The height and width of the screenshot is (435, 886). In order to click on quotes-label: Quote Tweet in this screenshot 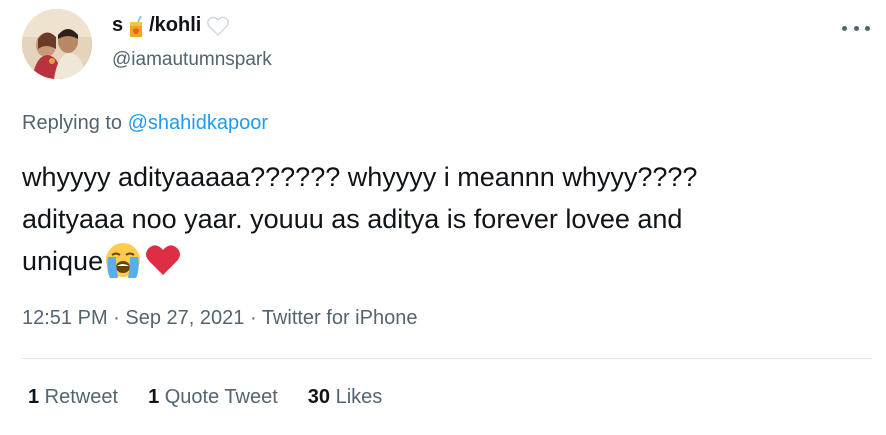, I will do `click(218, 397)`.